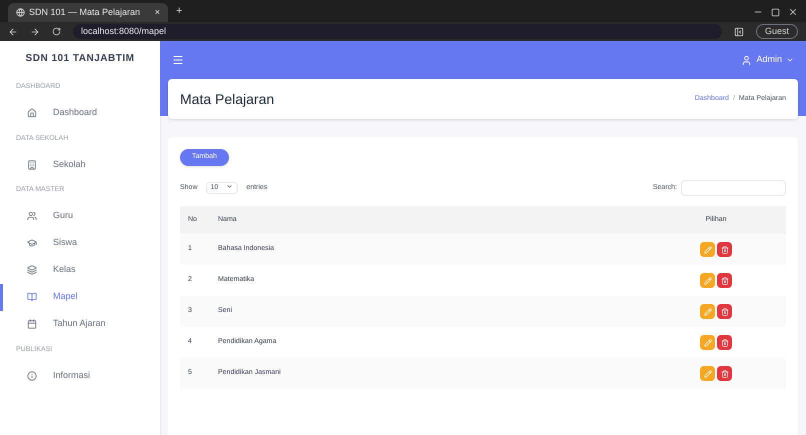 The height and width of the screenshot is (435, 806). I want to click on sidebar-item-label: Tahun Ajaran, so click(79, 323).